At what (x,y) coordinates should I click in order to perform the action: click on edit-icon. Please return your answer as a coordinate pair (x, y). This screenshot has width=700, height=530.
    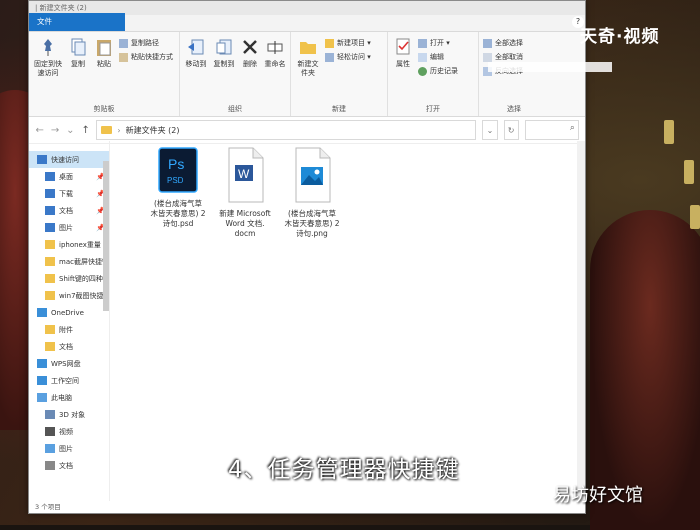
    Looking at the image, I should click on (422, 57).